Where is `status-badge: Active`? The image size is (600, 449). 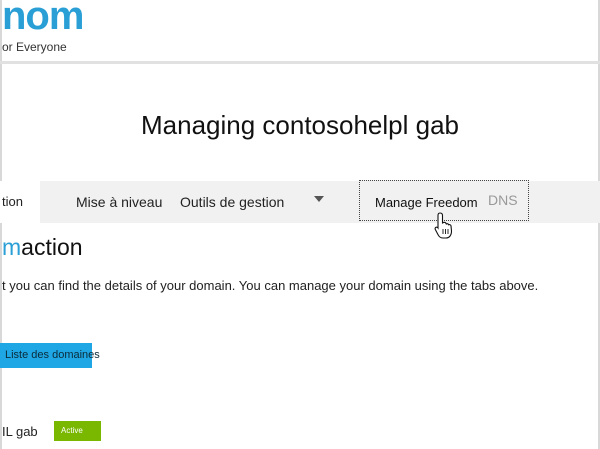
status-badge: Active is located at coordinates (77, 431).